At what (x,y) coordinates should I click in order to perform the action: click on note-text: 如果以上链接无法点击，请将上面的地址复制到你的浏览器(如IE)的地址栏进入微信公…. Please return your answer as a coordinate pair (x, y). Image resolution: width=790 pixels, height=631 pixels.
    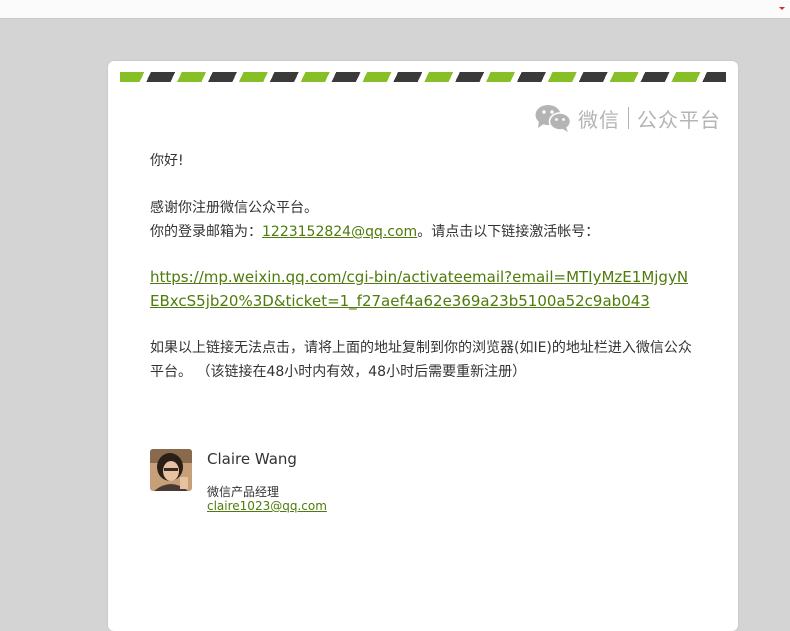
    Looking at the image, I should click on (421, 360).